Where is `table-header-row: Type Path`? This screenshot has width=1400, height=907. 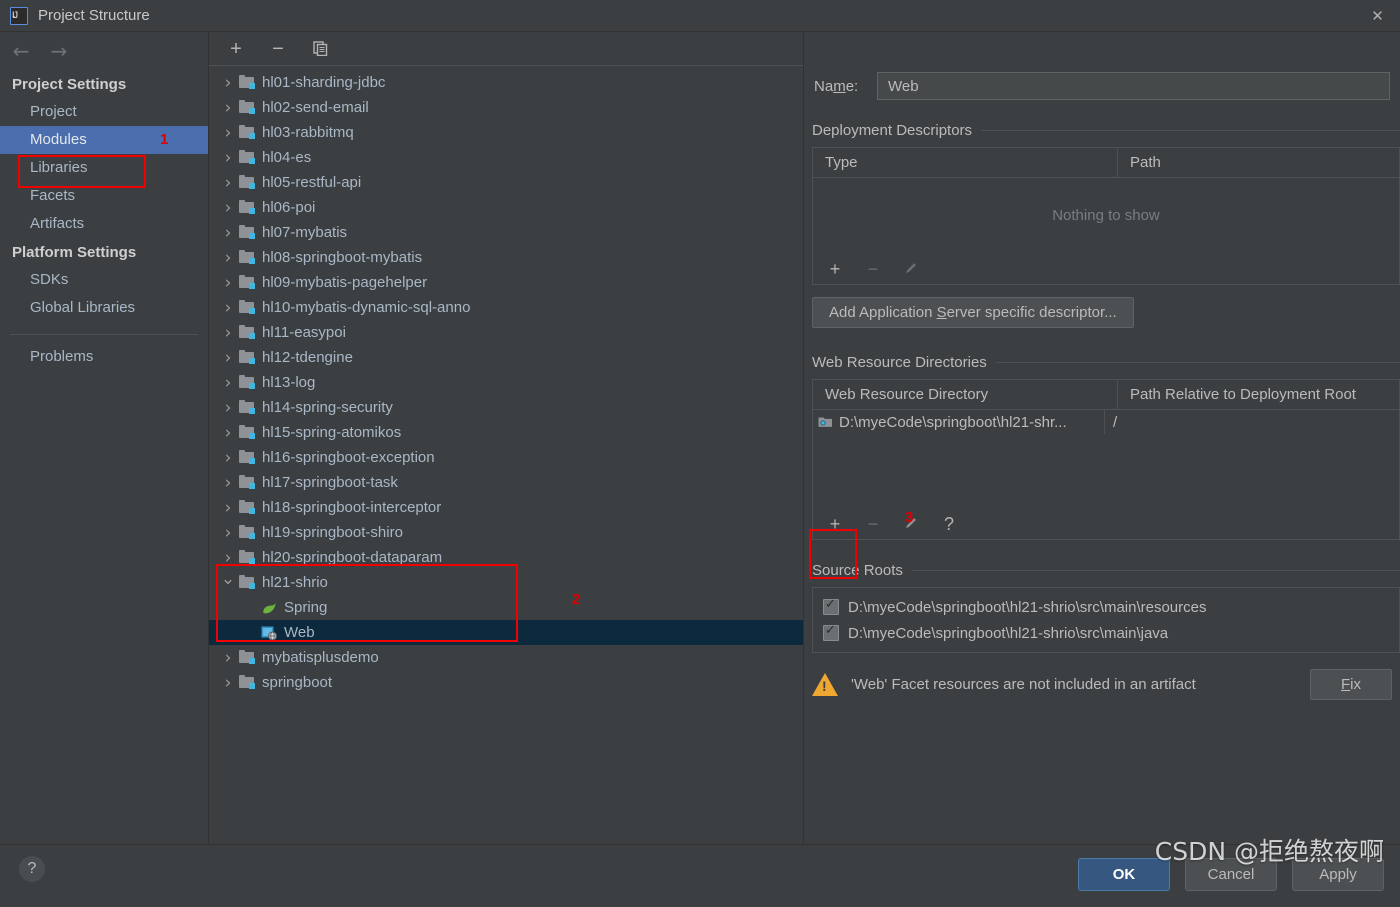
table-header-row: Type Path is located at coordinates (1106, 163).